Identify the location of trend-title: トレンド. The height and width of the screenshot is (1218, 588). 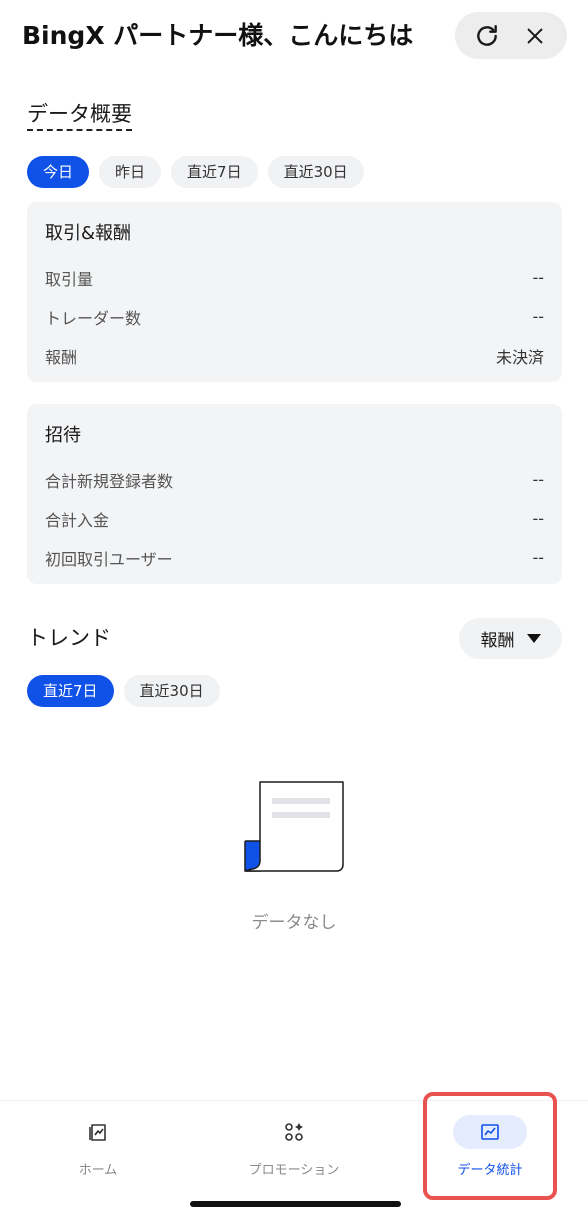
(69, 638).